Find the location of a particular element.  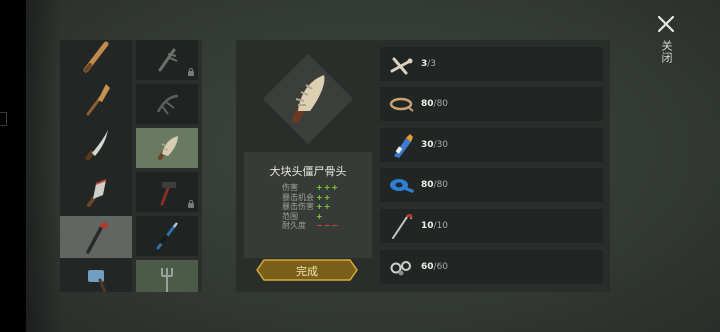

stat-name: 暴击机会 is located at coordinates (298, 197).